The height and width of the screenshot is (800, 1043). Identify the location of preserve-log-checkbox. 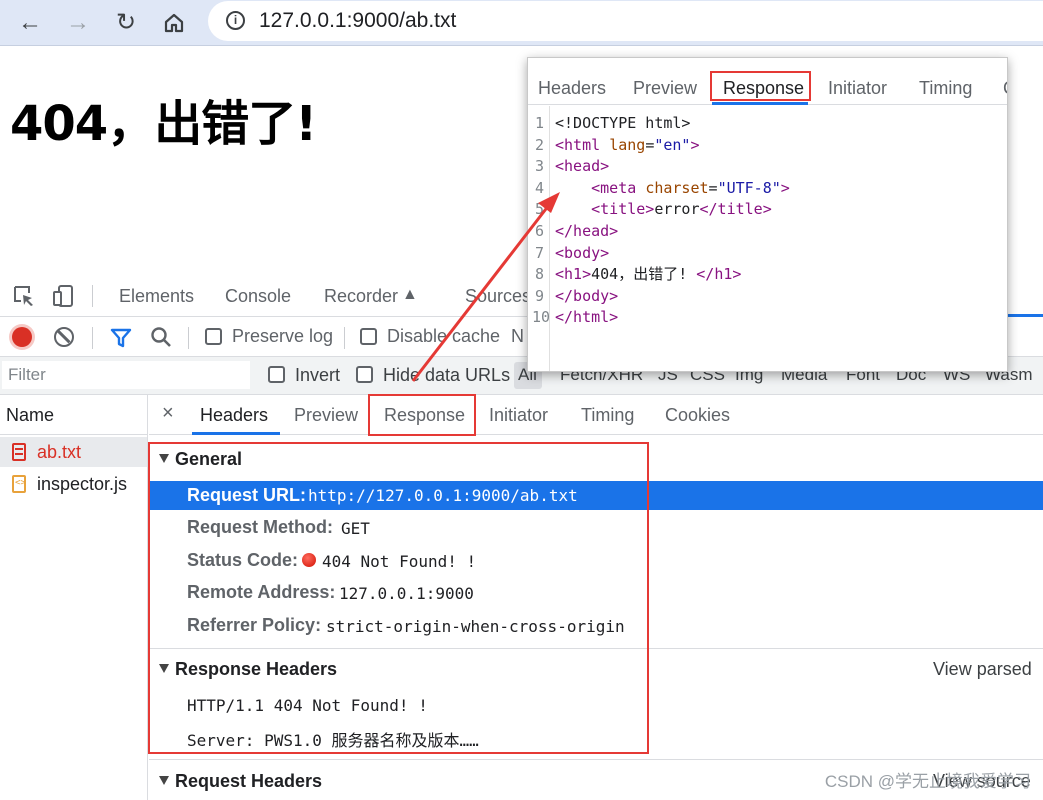
(213, 336).